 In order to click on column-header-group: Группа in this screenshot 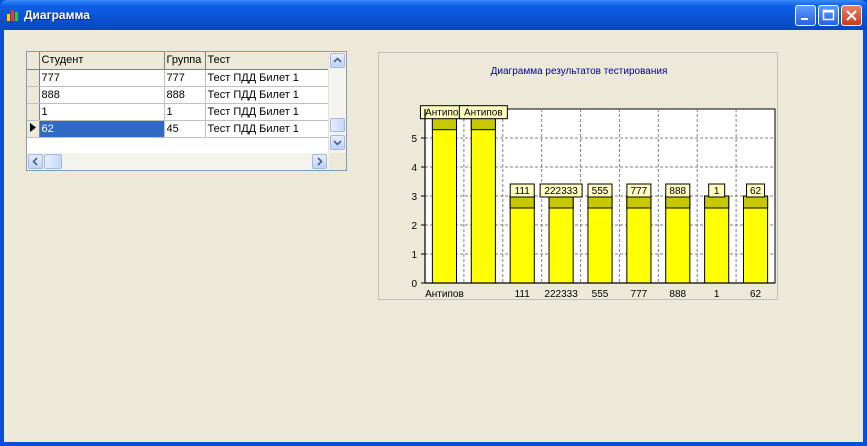, I will do `click(185, 61)`.